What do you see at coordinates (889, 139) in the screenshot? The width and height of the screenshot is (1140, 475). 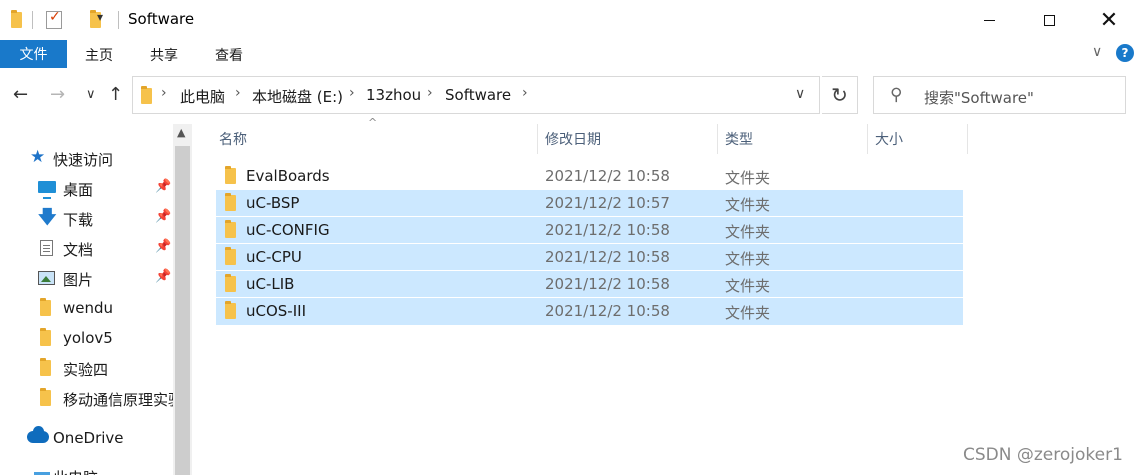 I see `column-header-size: 大小` at bounding box center [889, 139].